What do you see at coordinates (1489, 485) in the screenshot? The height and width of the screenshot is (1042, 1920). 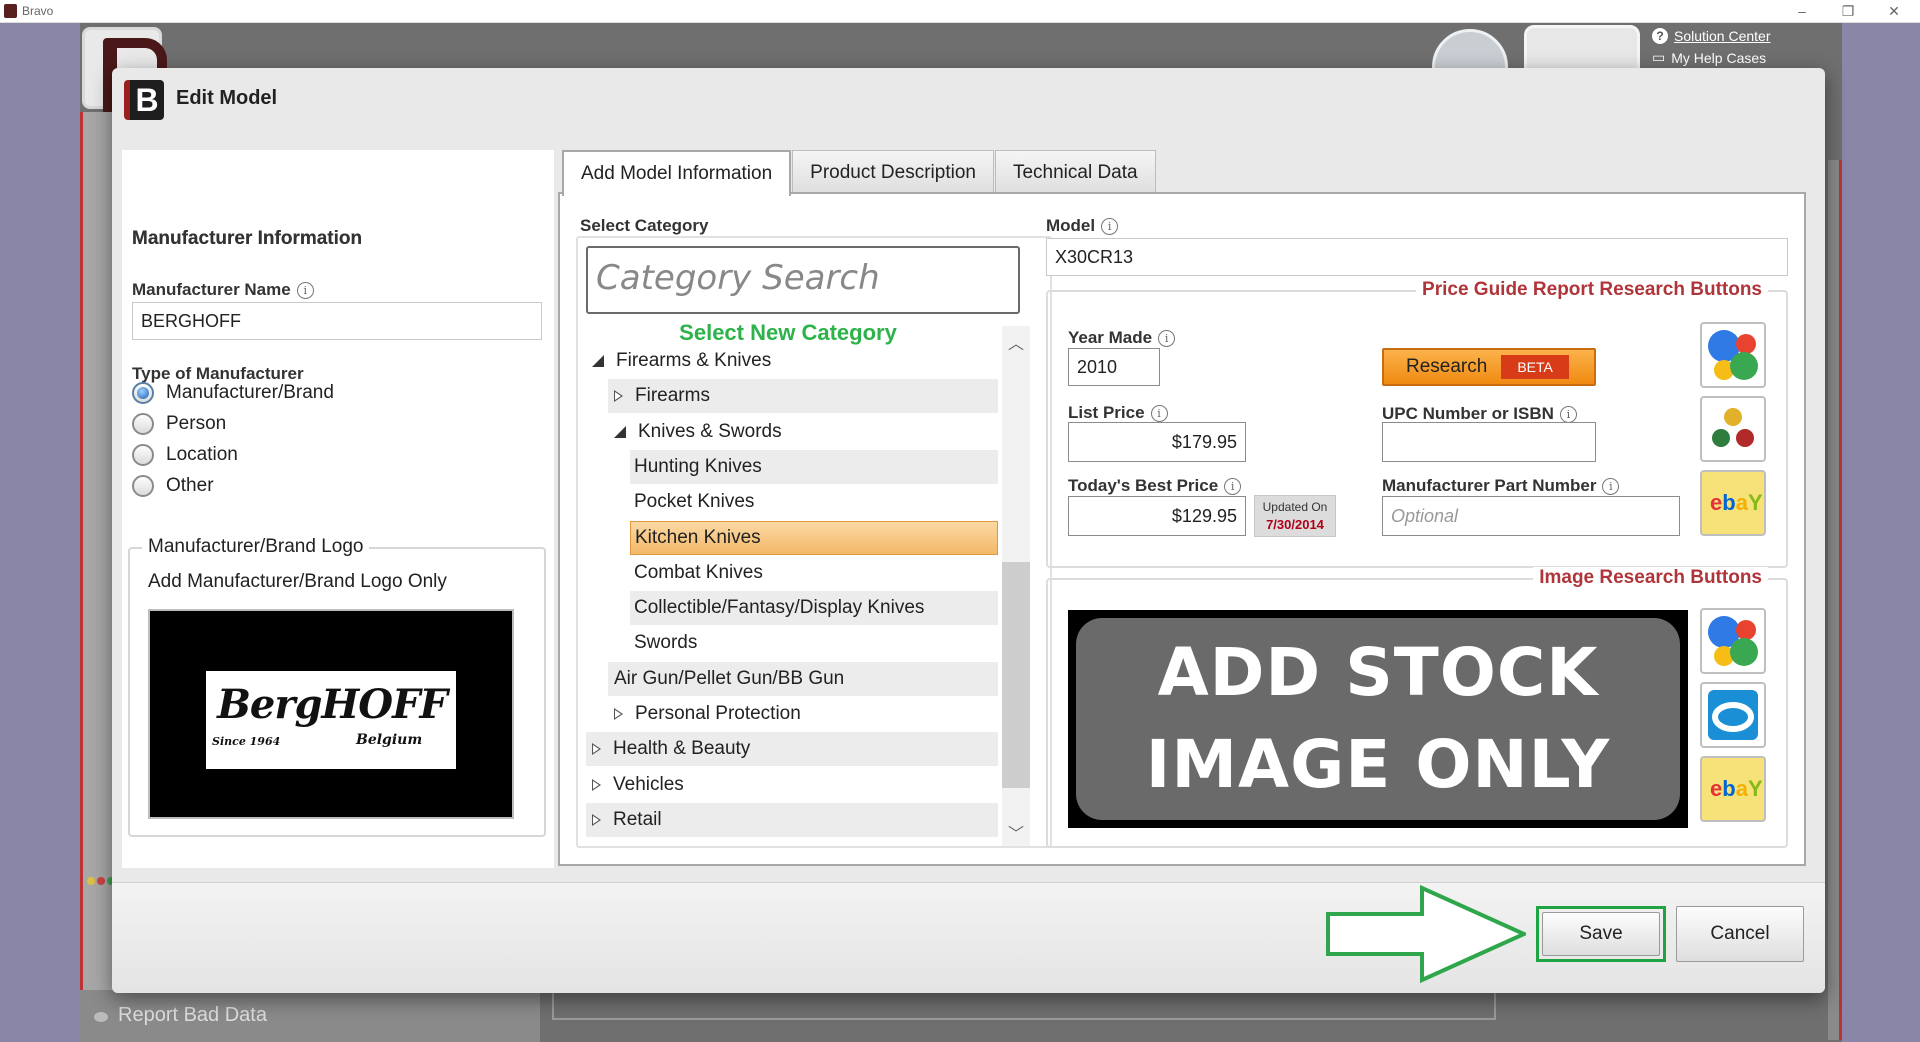 I see `mpn-label-text: Manufacturer Part Number` at bounding box center [1489, 485].